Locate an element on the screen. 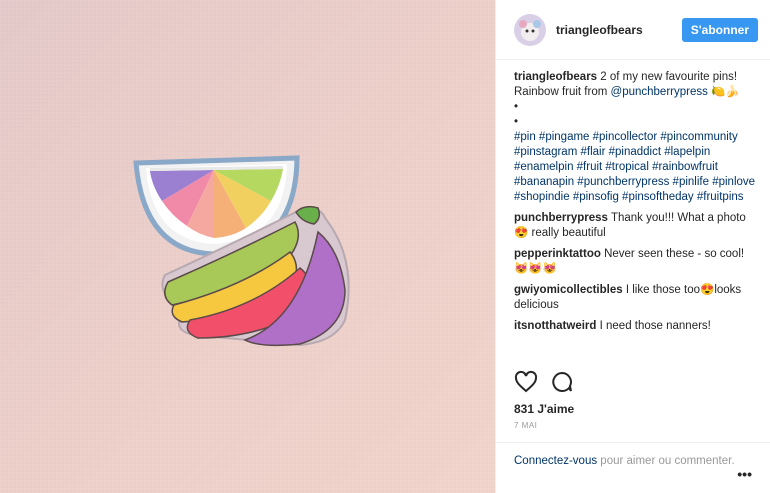  comment-icon is located at coordinates (562, 382).